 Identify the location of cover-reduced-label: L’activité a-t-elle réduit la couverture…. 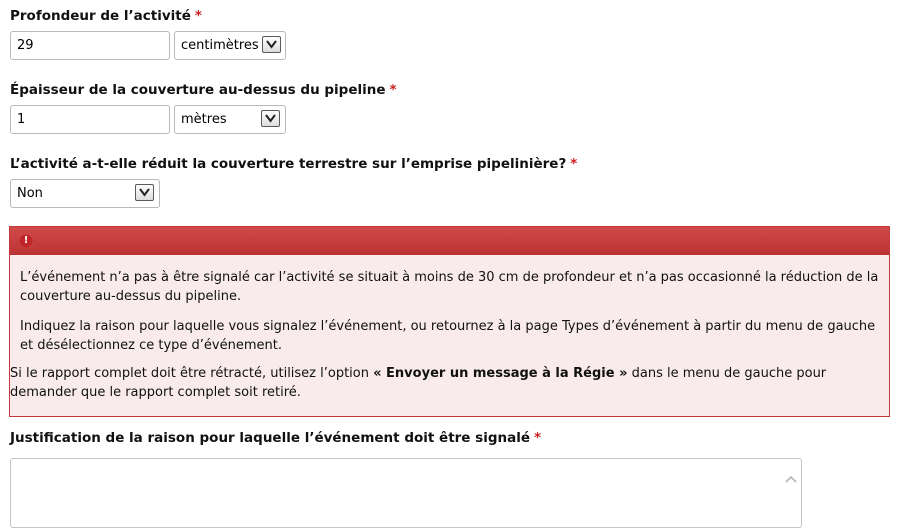
(294, 164).